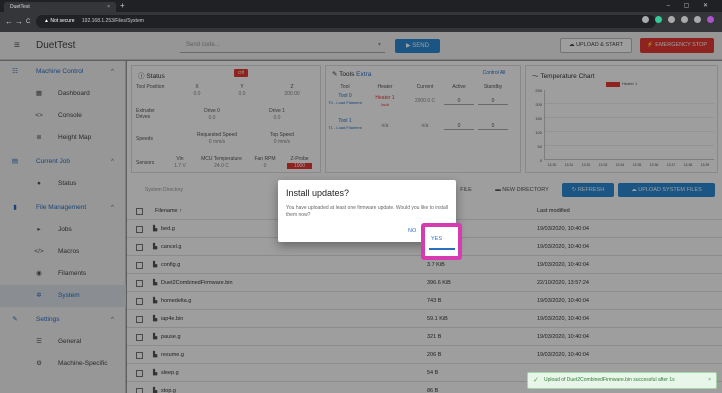 The width and height of the screenshot is (722, 393). What do you see at coordinates (60, 7) in the screenshot?
I see `browser-tab: DuetTest ×` at bounding box center [60, 7].